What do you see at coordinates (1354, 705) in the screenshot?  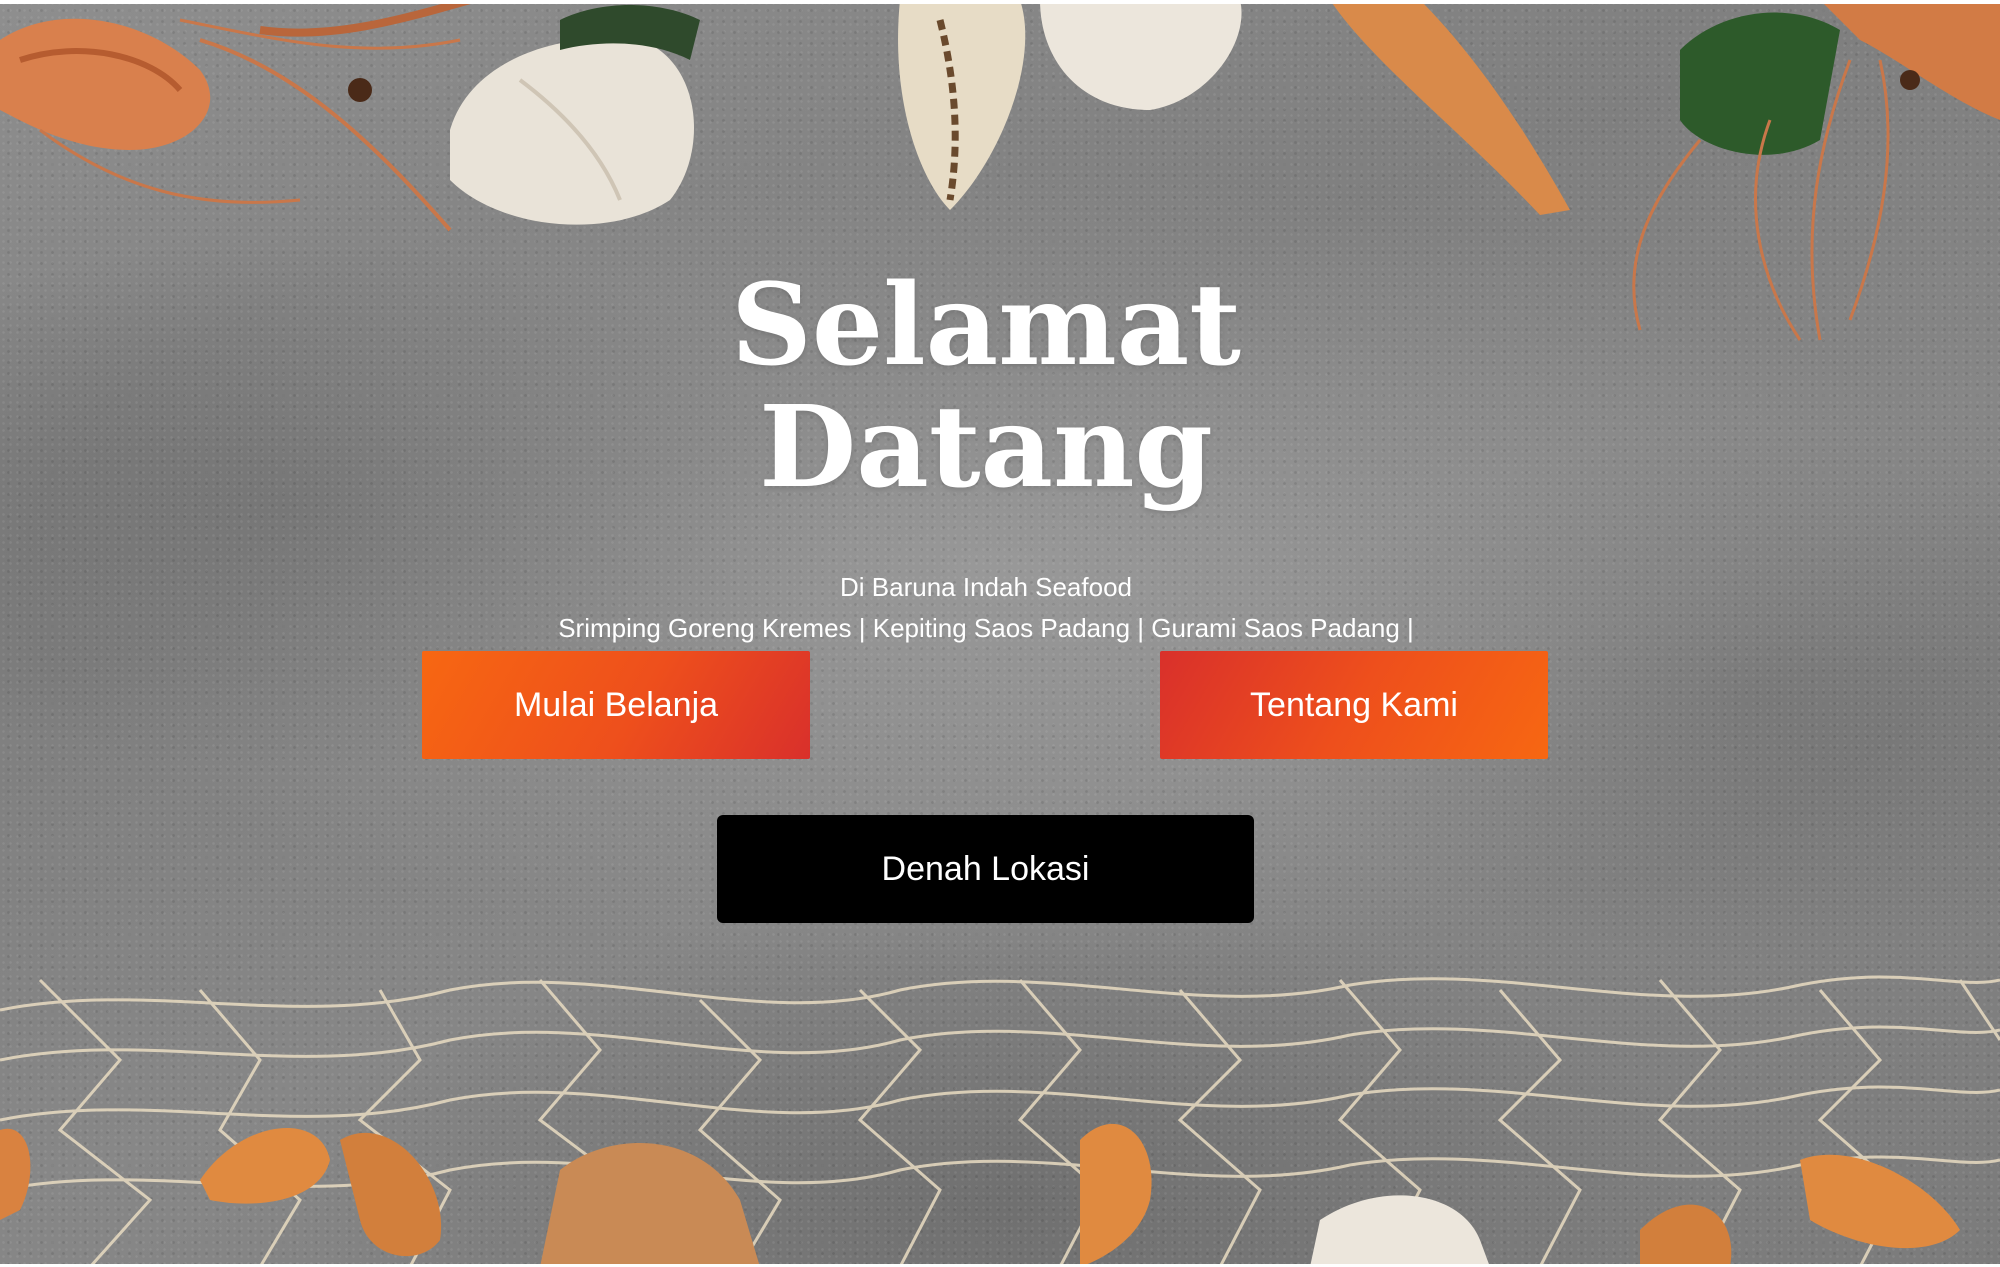 I see `about-us-button: Tentang Kami` at bounding box center [1354, 705].